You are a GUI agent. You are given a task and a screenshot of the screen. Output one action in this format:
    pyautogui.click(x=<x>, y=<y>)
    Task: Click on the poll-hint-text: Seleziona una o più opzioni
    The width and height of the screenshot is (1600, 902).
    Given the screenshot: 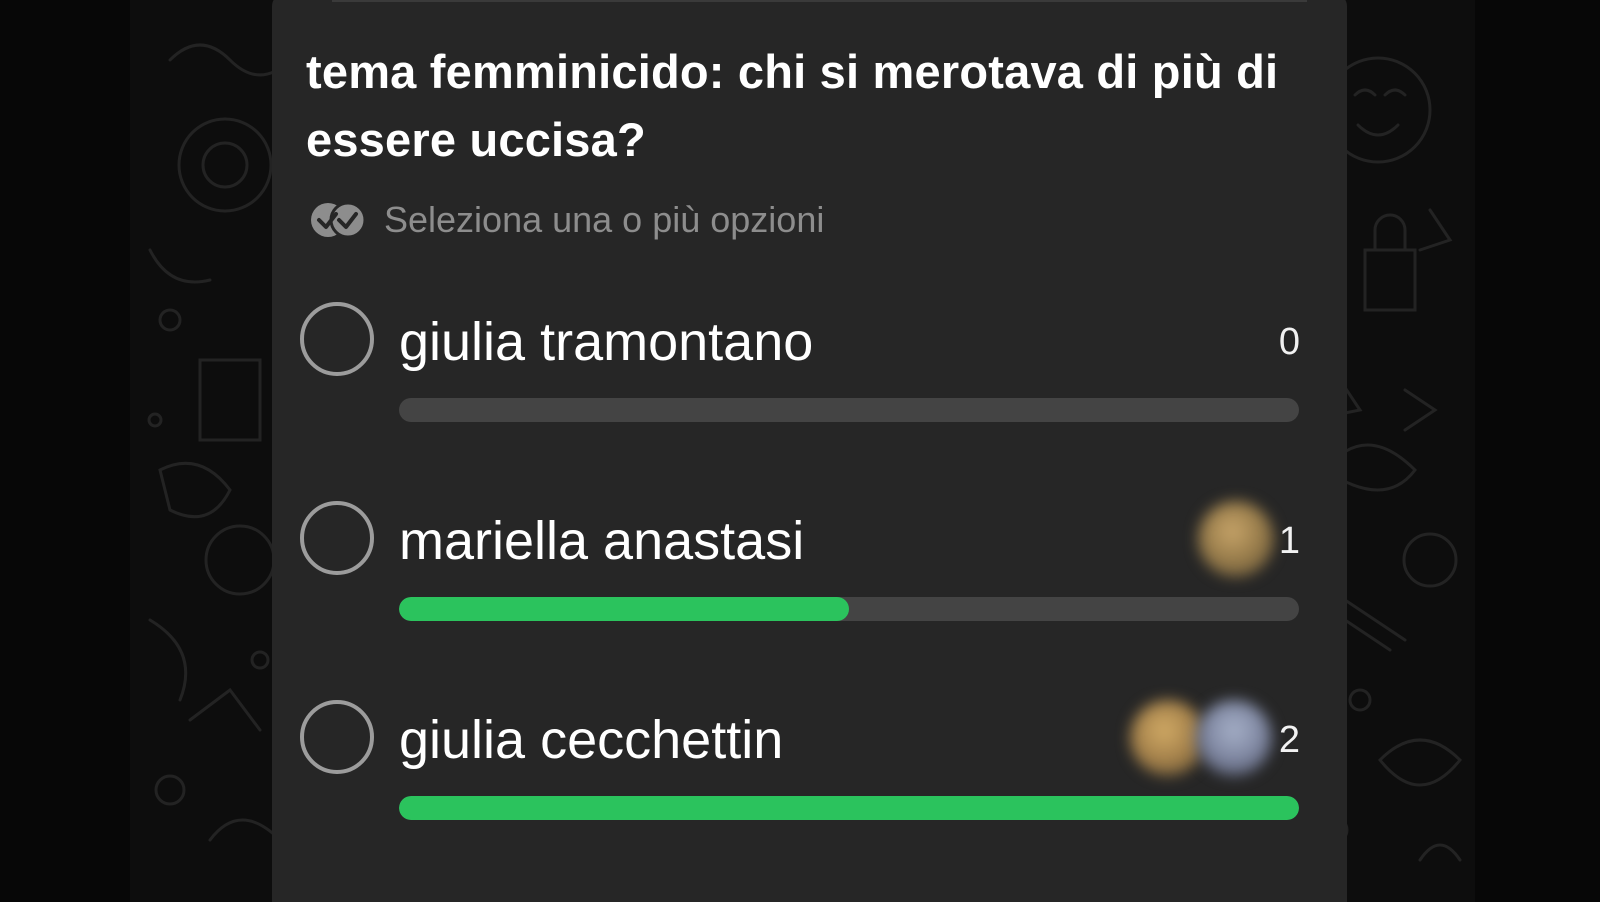 What is the action you would take?
    pyautogui.click(x=604, y=219)
    